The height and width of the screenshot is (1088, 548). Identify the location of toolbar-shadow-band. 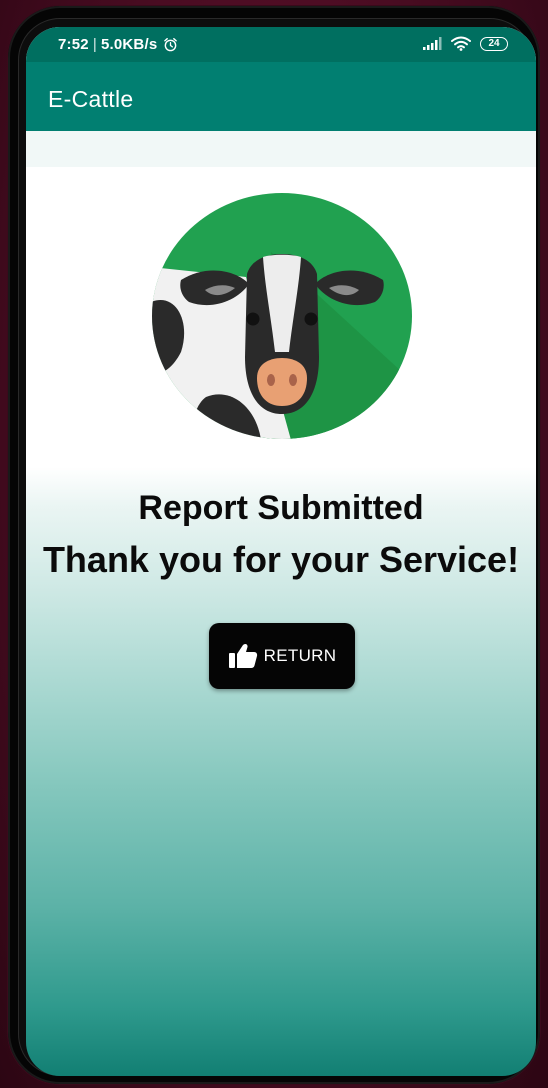
(281, 149).